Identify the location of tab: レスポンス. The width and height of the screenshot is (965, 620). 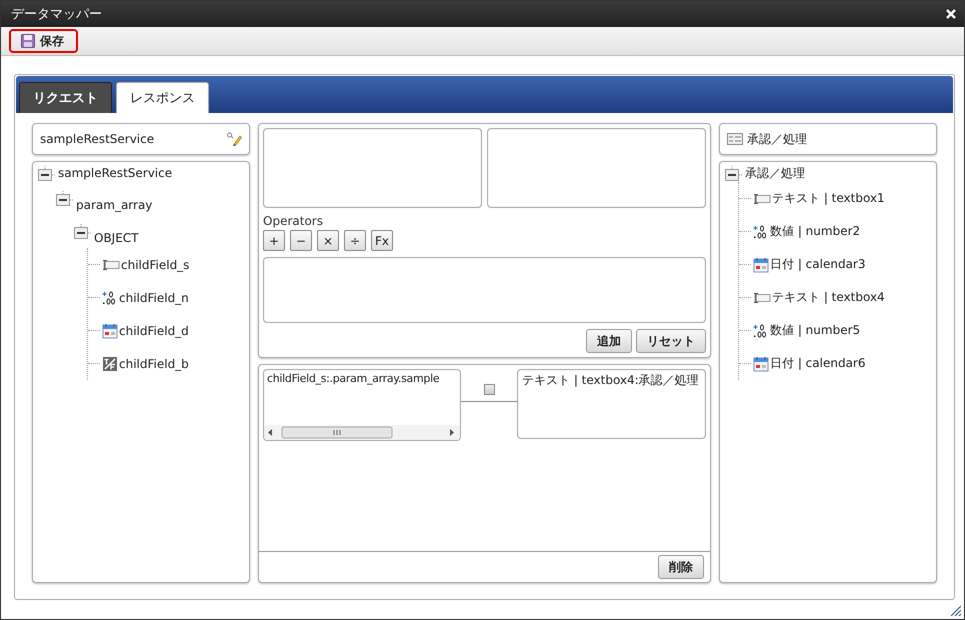
(162, 97).